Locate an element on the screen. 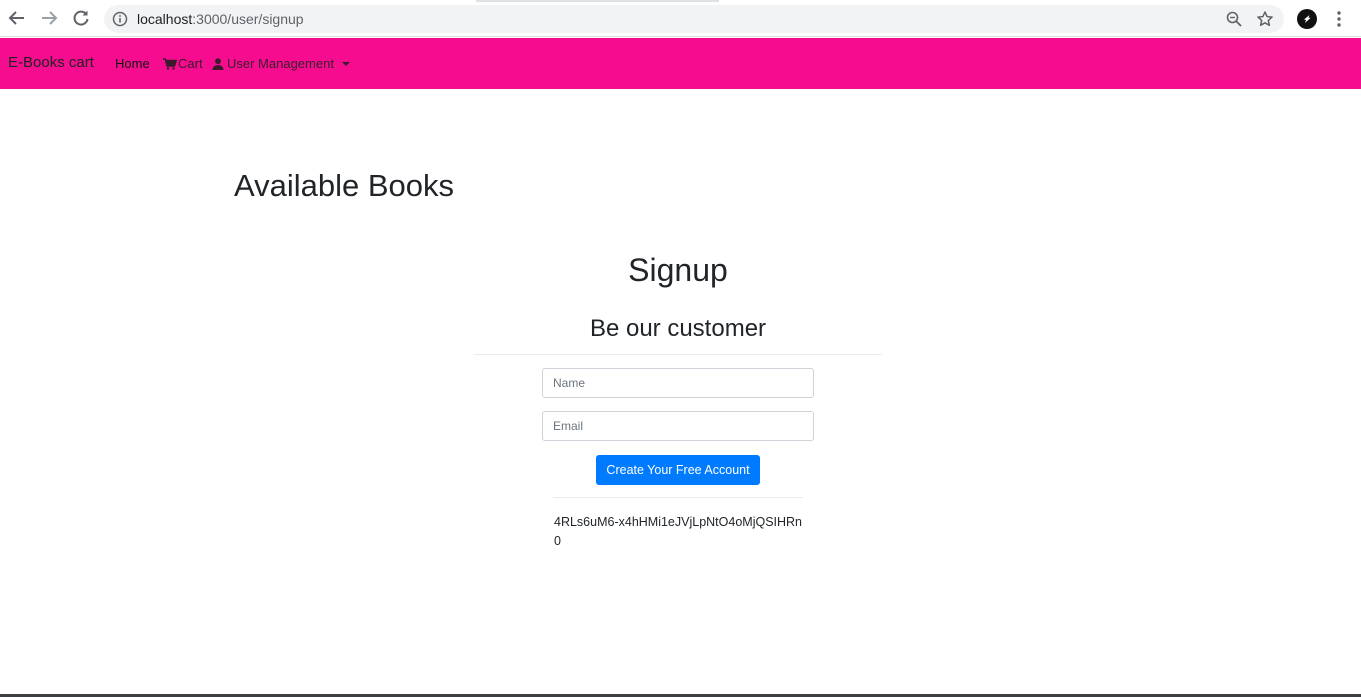 Image resolution: width=1361 pixels, height=697 pixels. arrow-left-icon is located at coordinates (16, 18).